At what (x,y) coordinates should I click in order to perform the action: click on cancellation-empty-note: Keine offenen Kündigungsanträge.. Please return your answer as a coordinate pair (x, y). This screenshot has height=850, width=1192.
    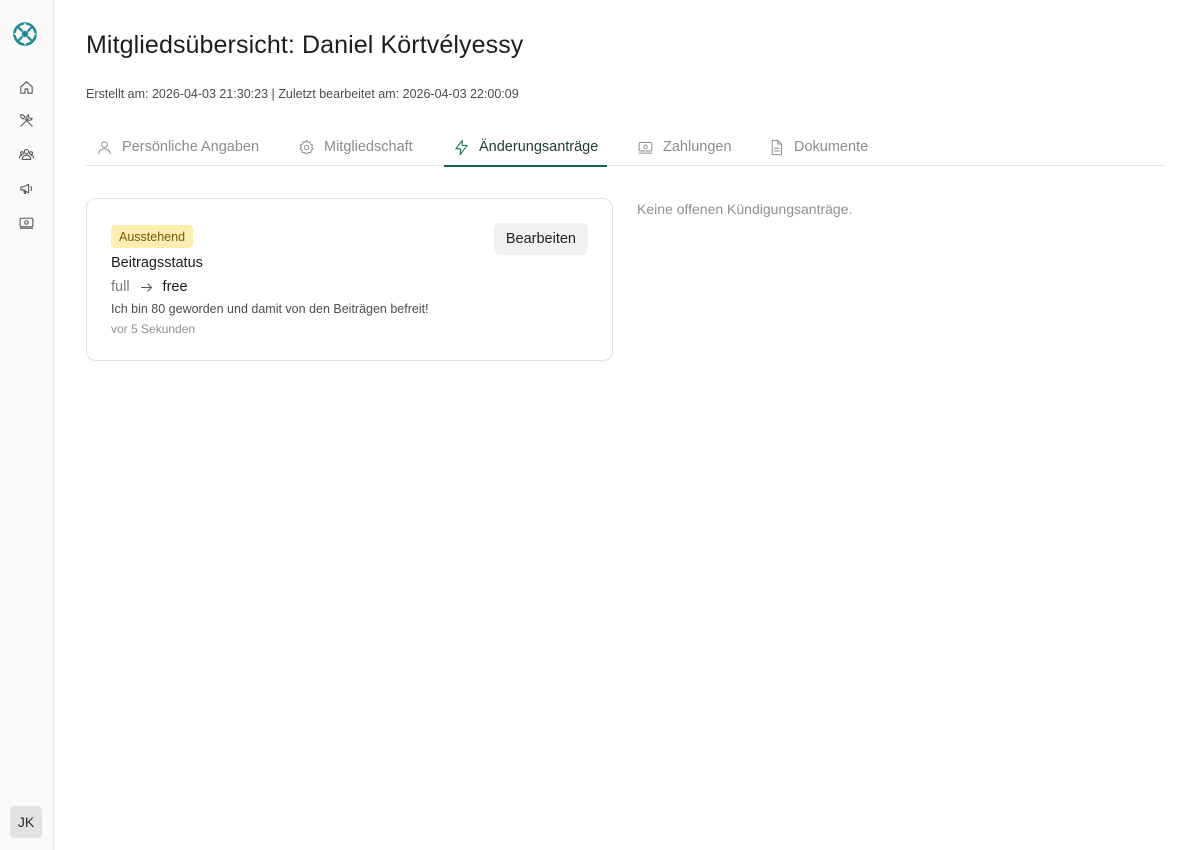
    Looking at the image, I should click on (745, 209).